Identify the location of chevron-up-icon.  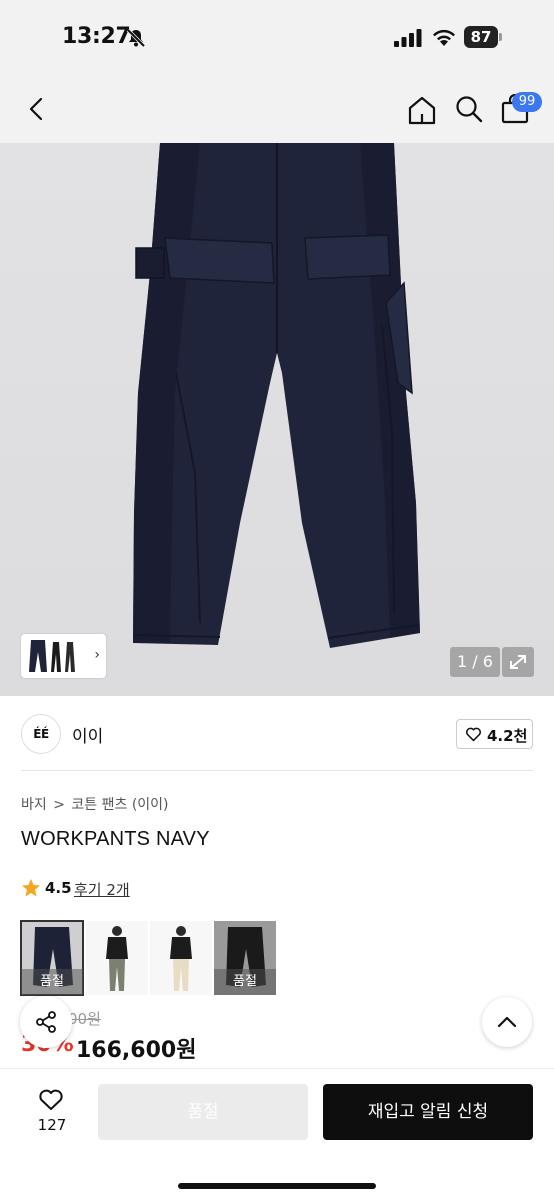
(507, 1022).